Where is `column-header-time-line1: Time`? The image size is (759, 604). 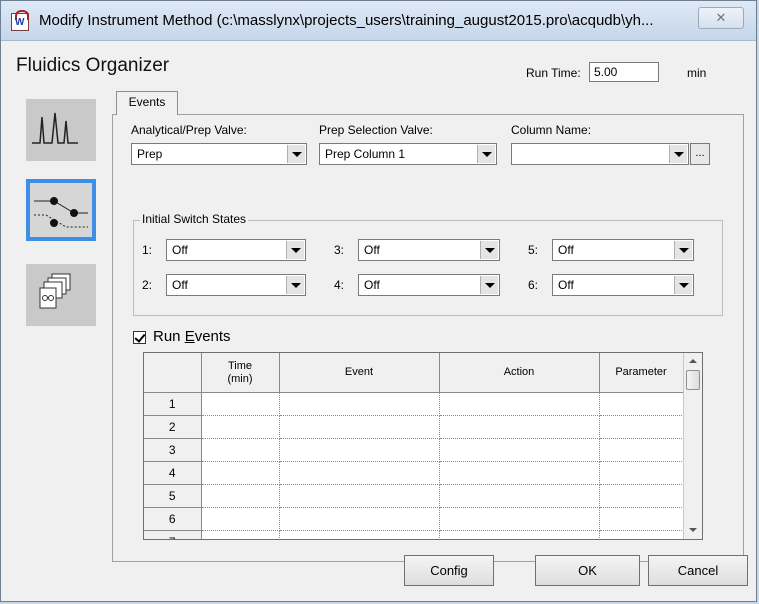
column-header-time-line1: Time is located at coordinates (240, 365).